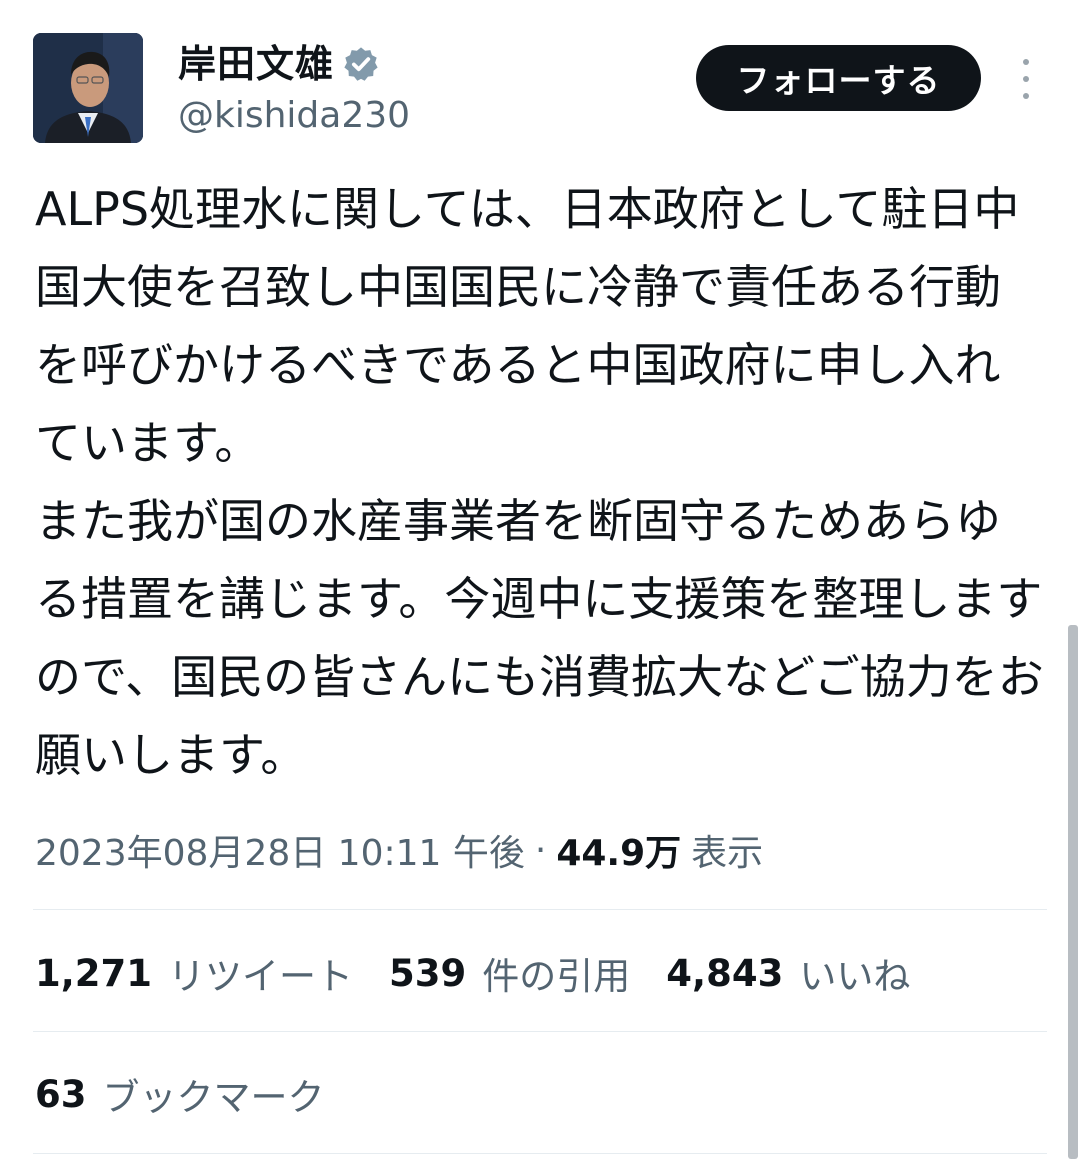 The image size is (1080, 1159). I want to click on avatar, so click(88, 88).